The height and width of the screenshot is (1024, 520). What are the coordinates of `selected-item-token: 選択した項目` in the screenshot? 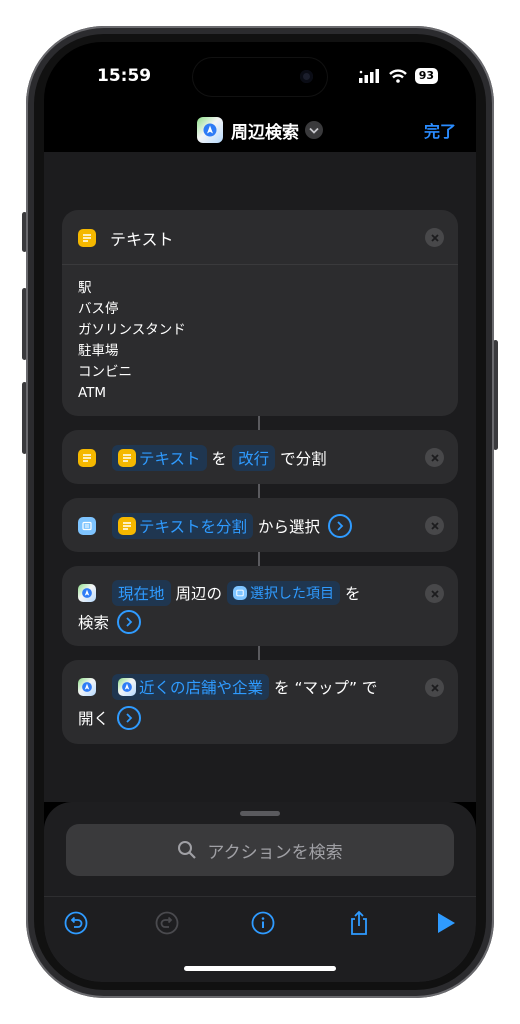 It's located at (284, 593).